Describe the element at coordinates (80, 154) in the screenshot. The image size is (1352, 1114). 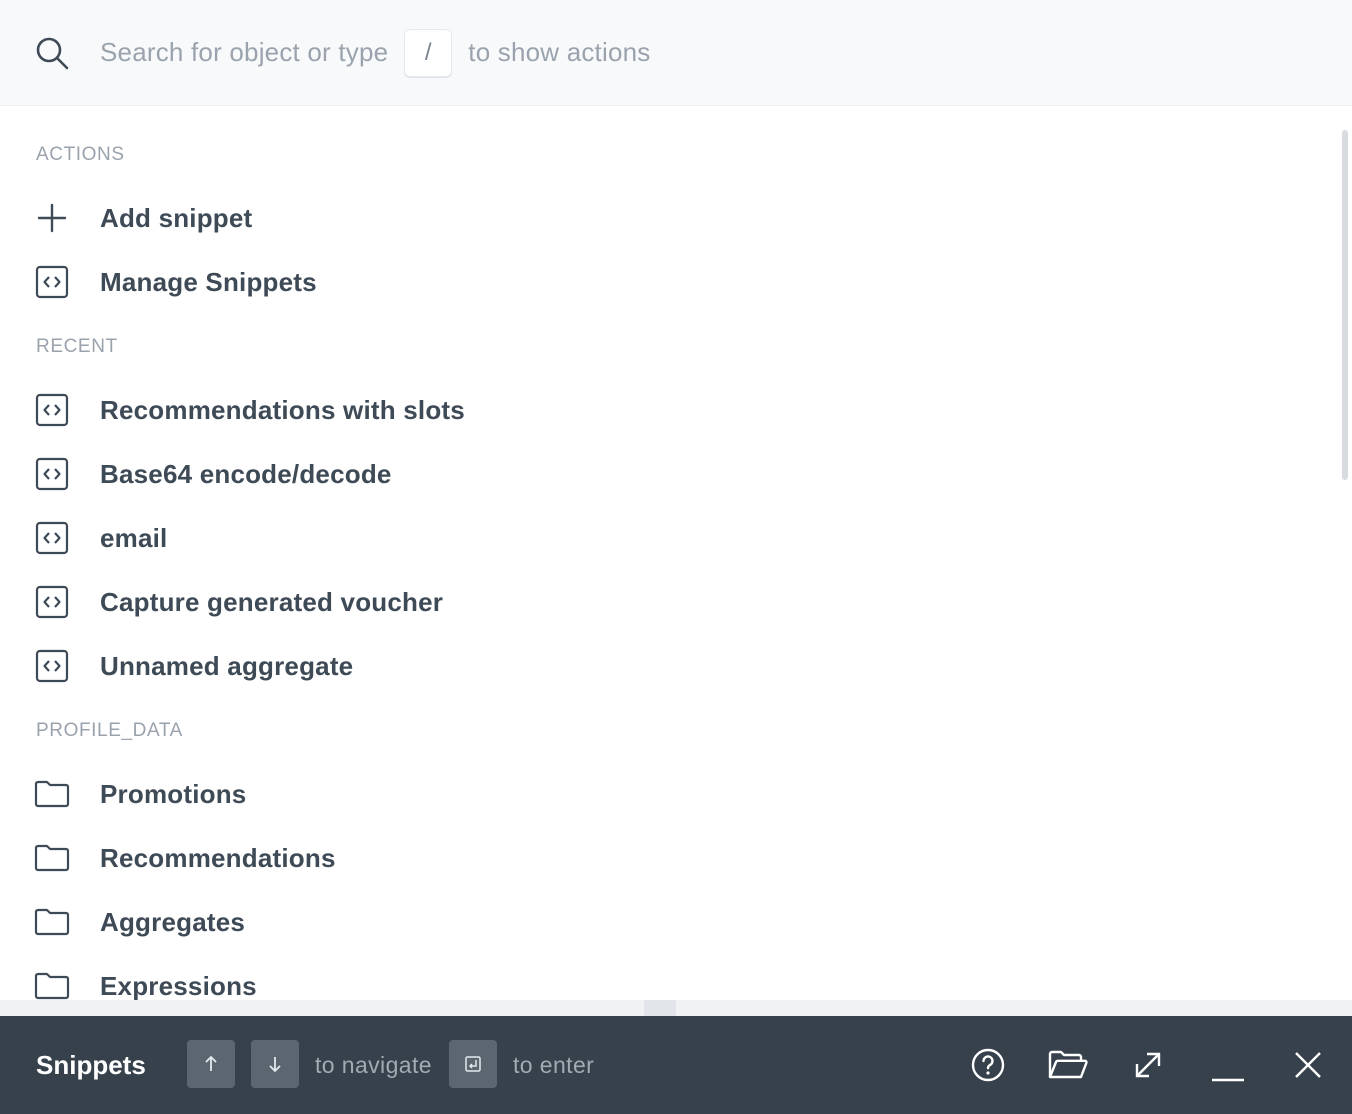
I see `section-header-actions: ACTIONS` at that location.